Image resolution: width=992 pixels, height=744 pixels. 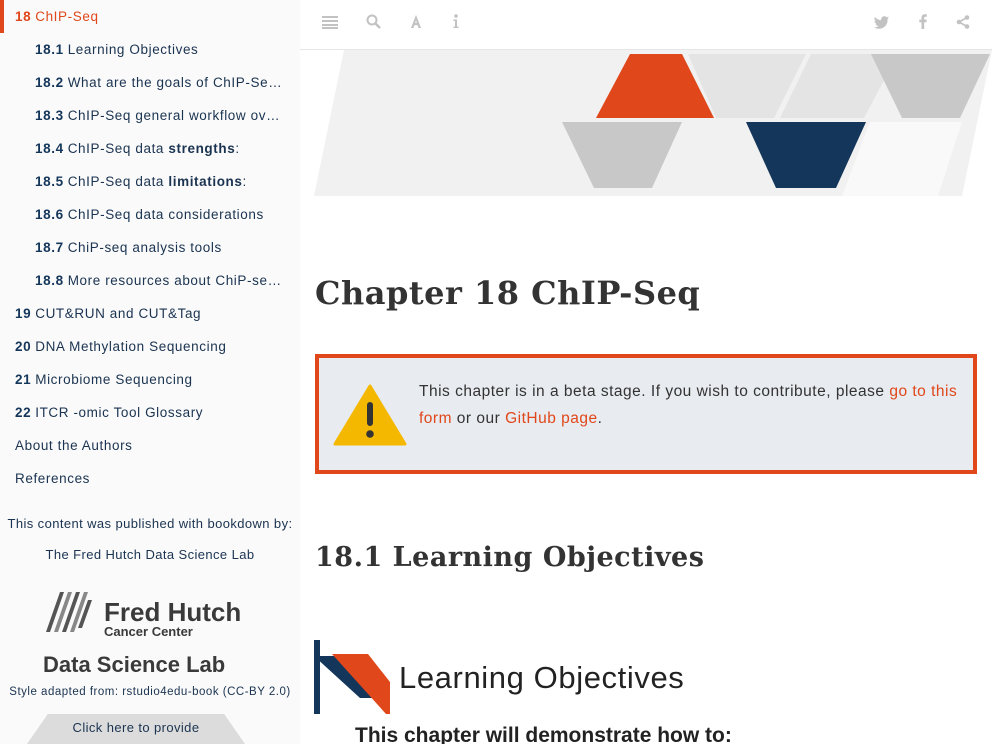 I want to click on learning-objectives-subheading: This chapter will demonstrate how to:, so click(x=543, y=734).